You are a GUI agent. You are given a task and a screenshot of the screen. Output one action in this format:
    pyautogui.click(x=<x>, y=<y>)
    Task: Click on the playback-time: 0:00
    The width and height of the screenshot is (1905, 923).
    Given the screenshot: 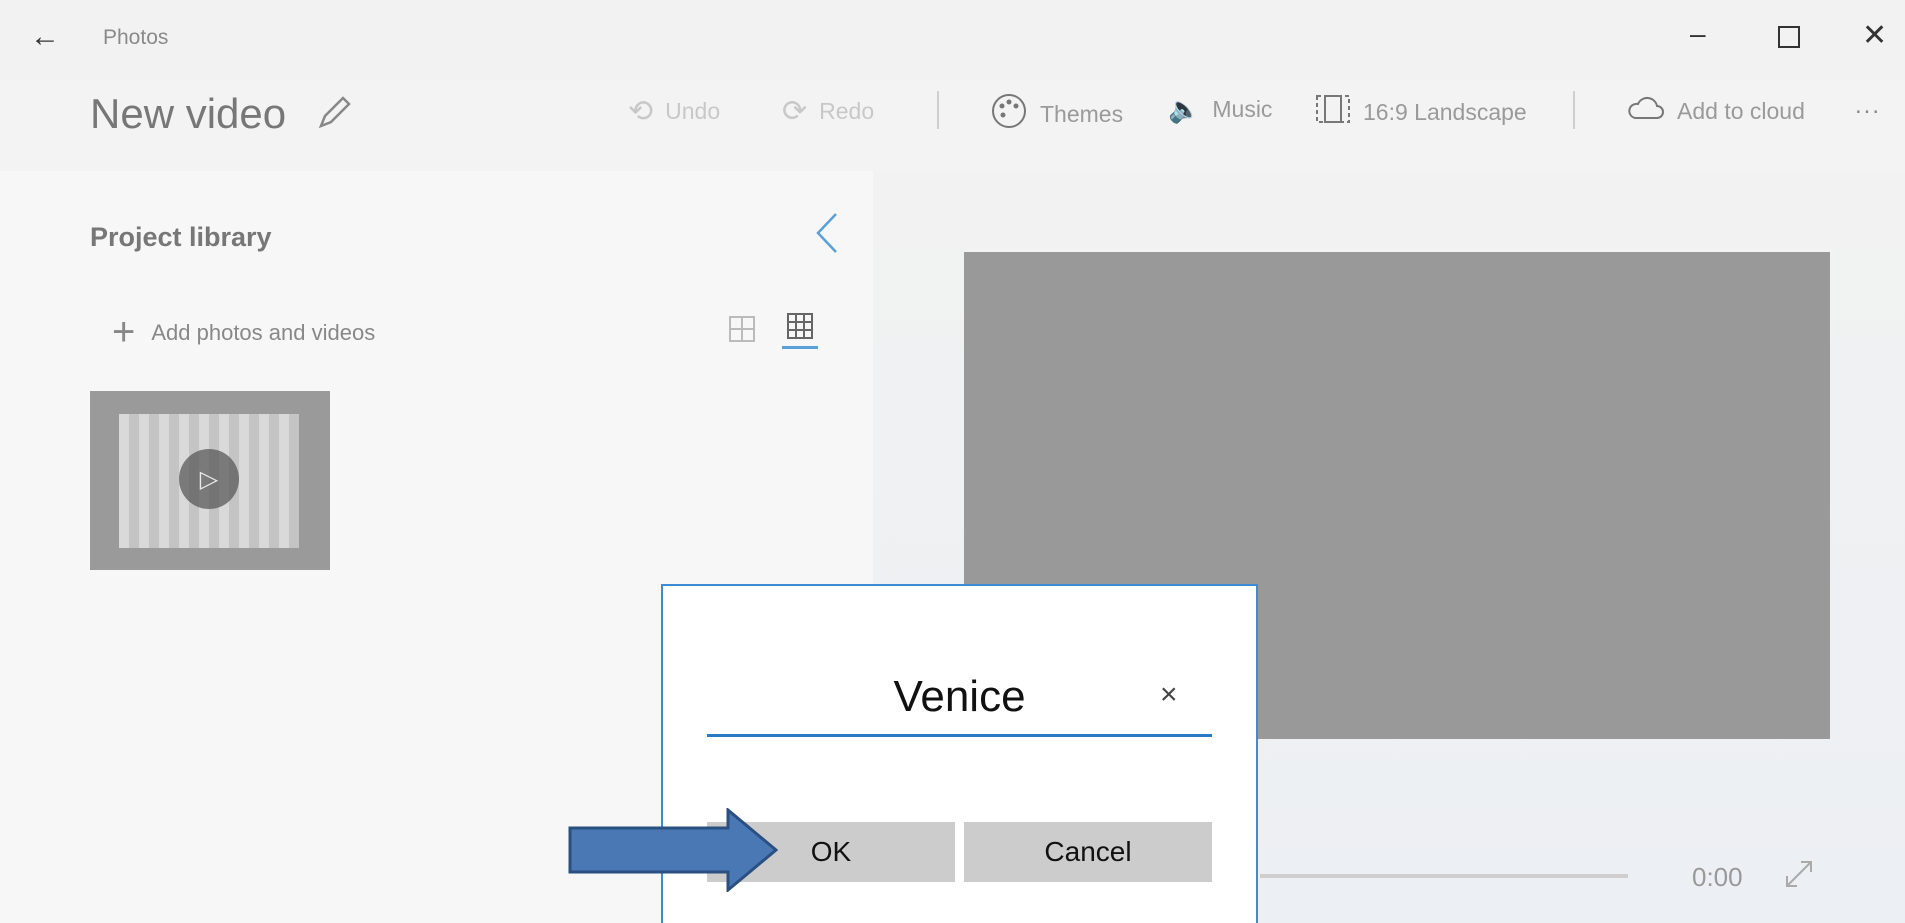 What is the action you would take?
    pyautogui.click(x=1717, y=877)
    